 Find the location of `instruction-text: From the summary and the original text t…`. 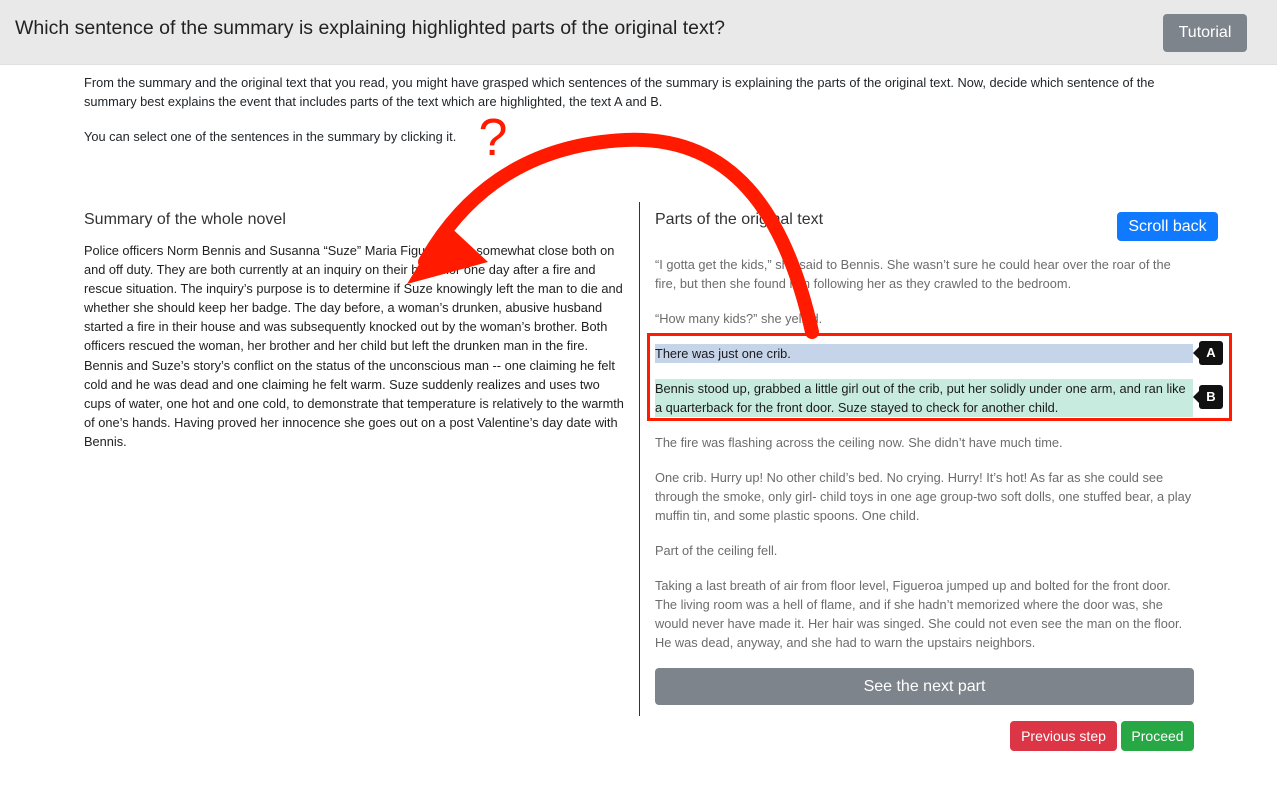

instruction-text: From the summary and the original text t… is located at coordinates (619, 92).